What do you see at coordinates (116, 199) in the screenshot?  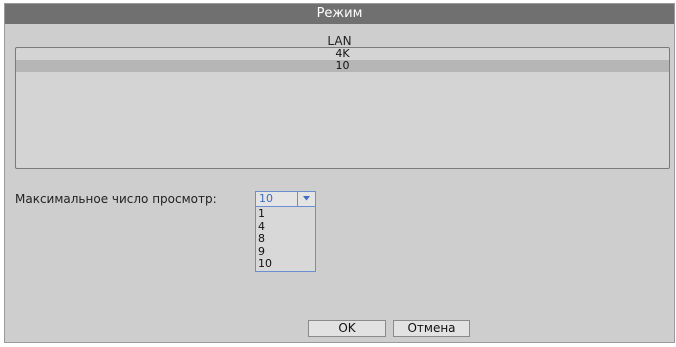 I see `max-views-label: Максимальное число просмотр:` at bounding box center [116, 199].